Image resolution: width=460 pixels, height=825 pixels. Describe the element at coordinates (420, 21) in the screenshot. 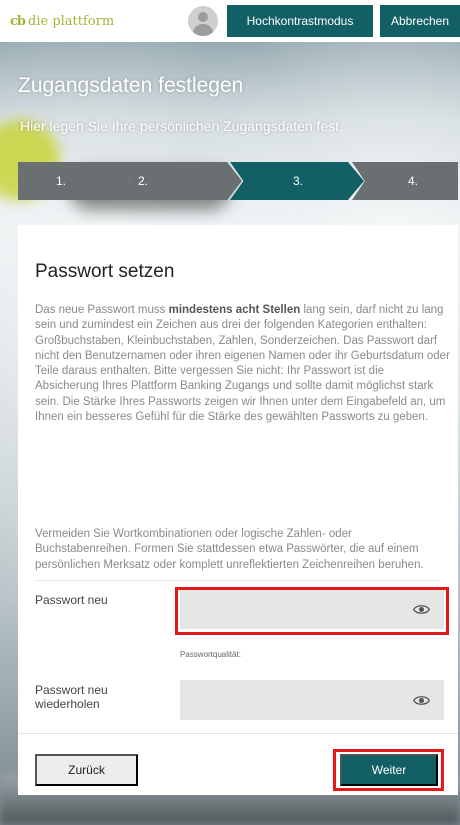

I see `cancel-button: Abbrechen` at that location.